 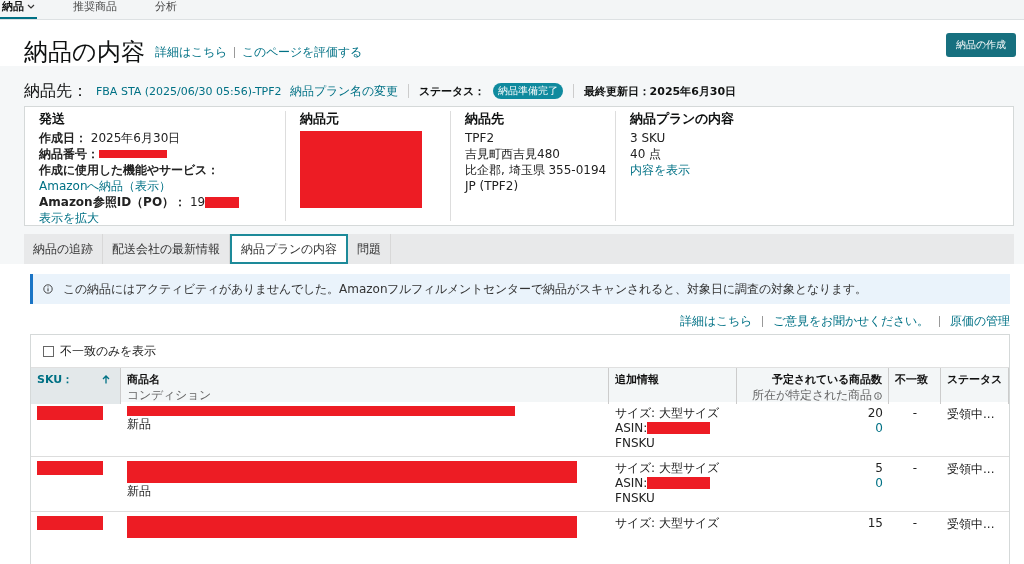 I want to click on expected-count: 15, so click(x=875, y=523).